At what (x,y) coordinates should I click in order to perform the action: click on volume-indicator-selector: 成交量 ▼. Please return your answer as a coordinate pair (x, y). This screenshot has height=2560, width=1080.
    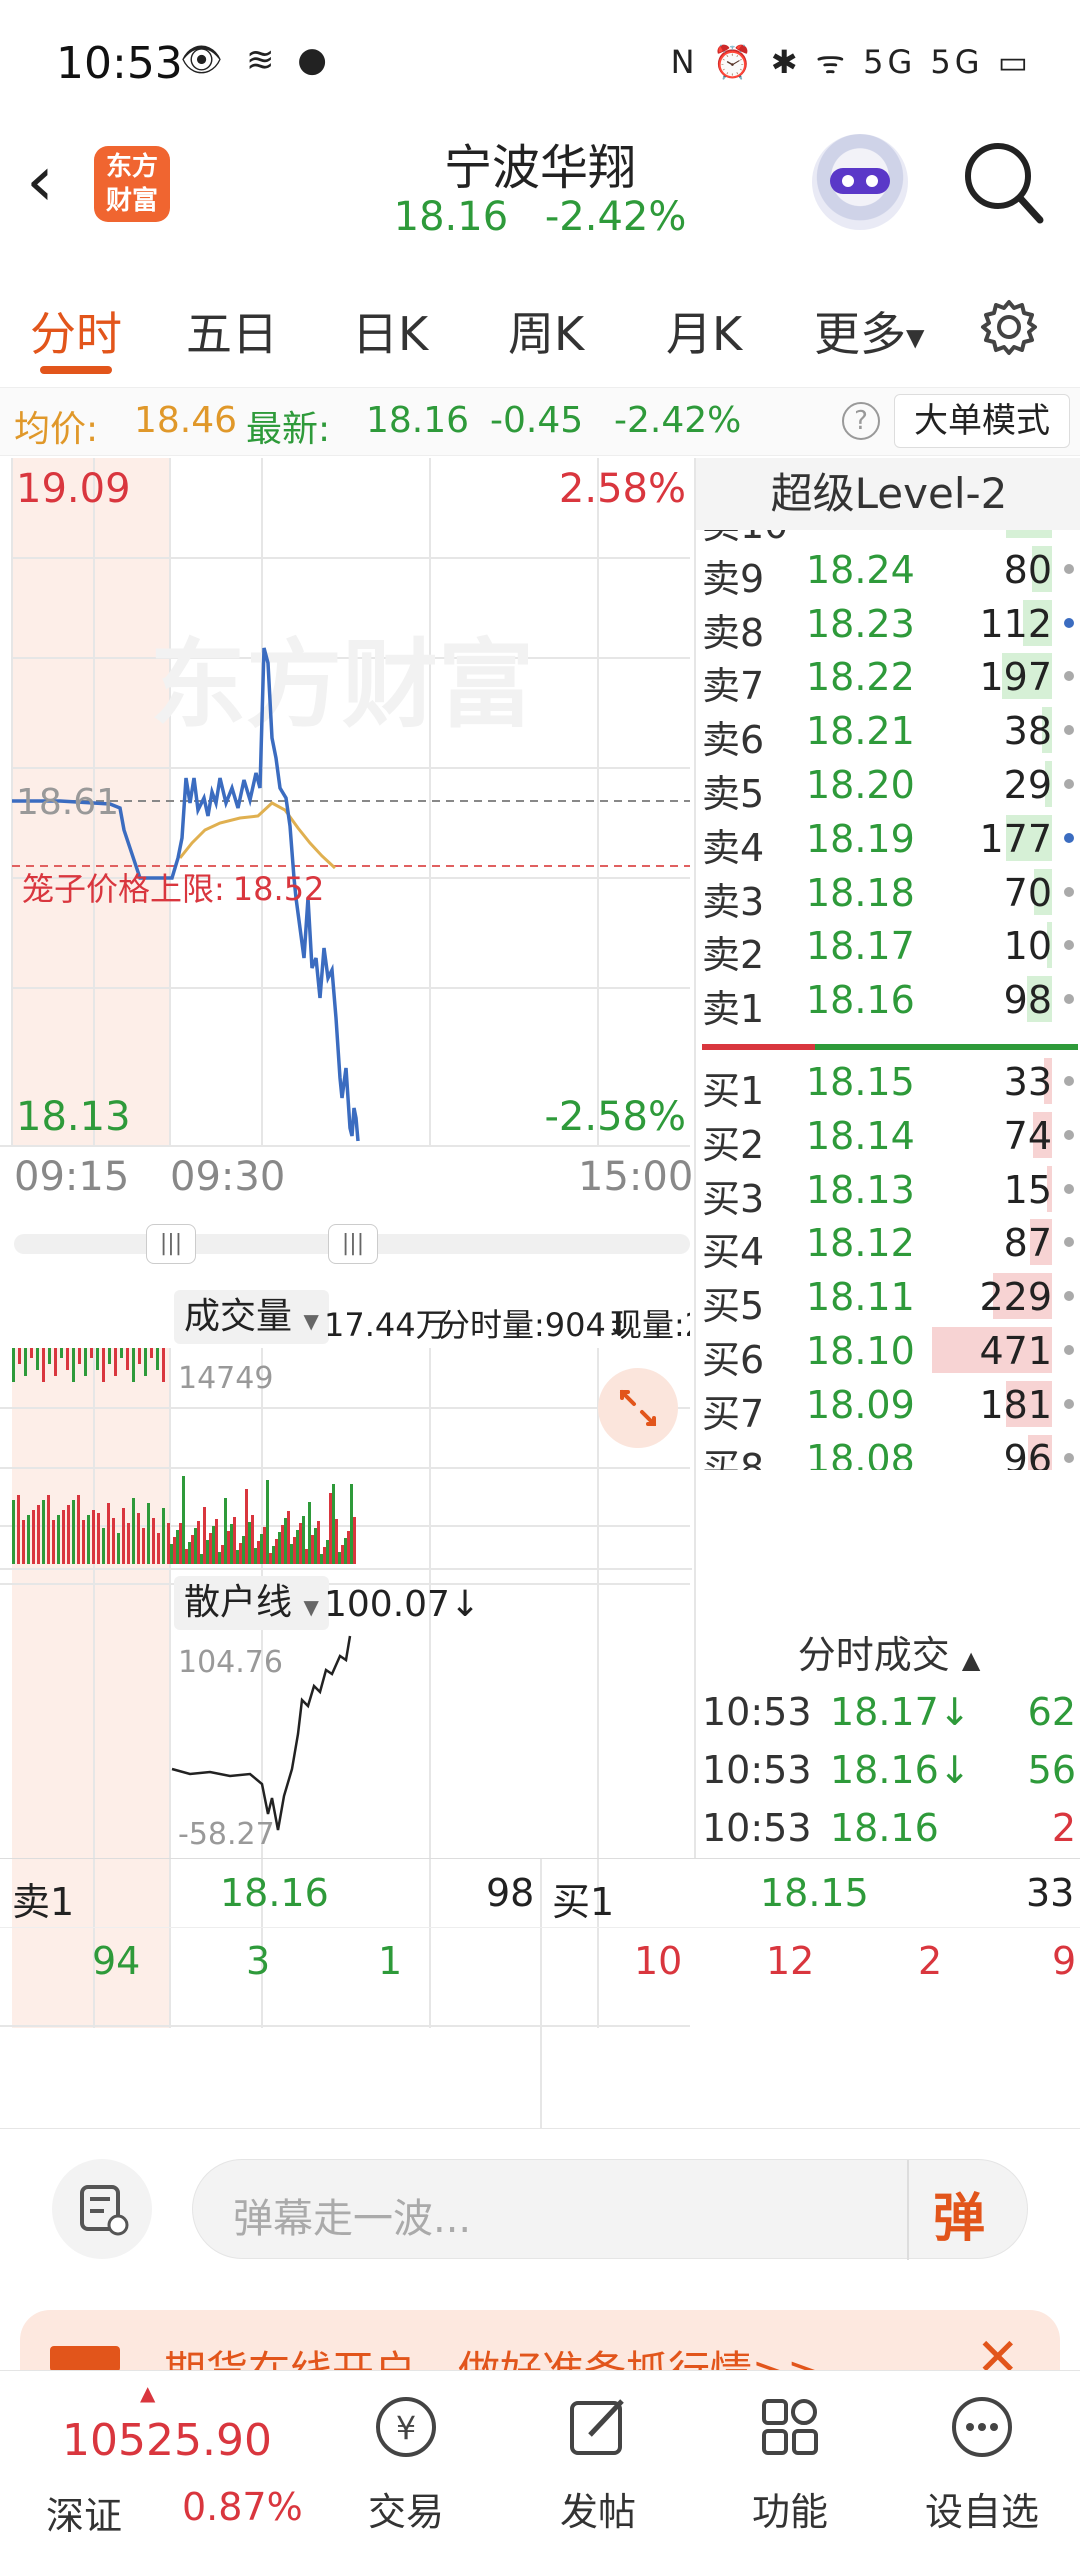
    Looking at the image, I should click on (251, 1317).